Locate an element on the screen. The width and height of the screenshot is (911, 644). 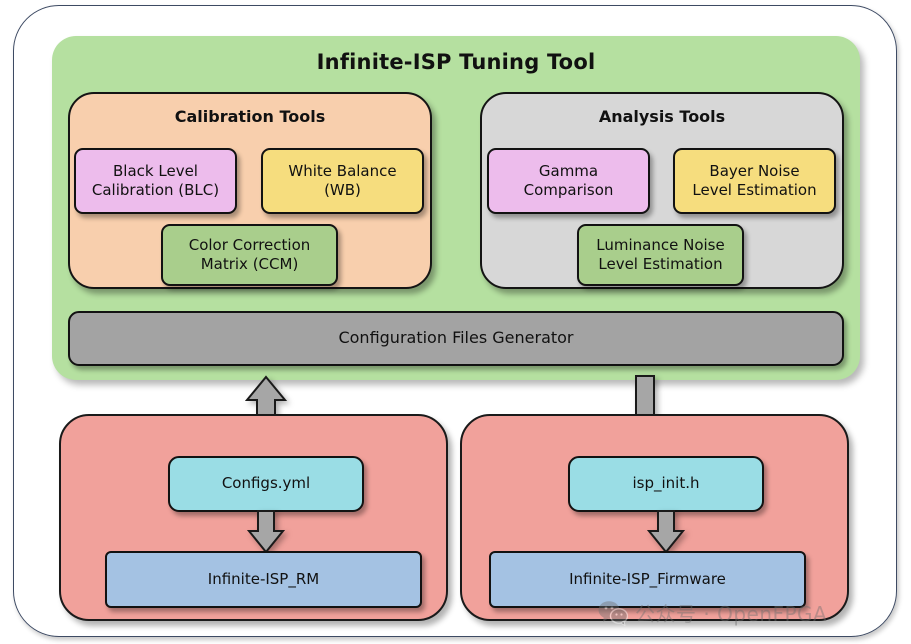
node-blc-line2: Calibration (BLC) is located at coordinates (155, 190).